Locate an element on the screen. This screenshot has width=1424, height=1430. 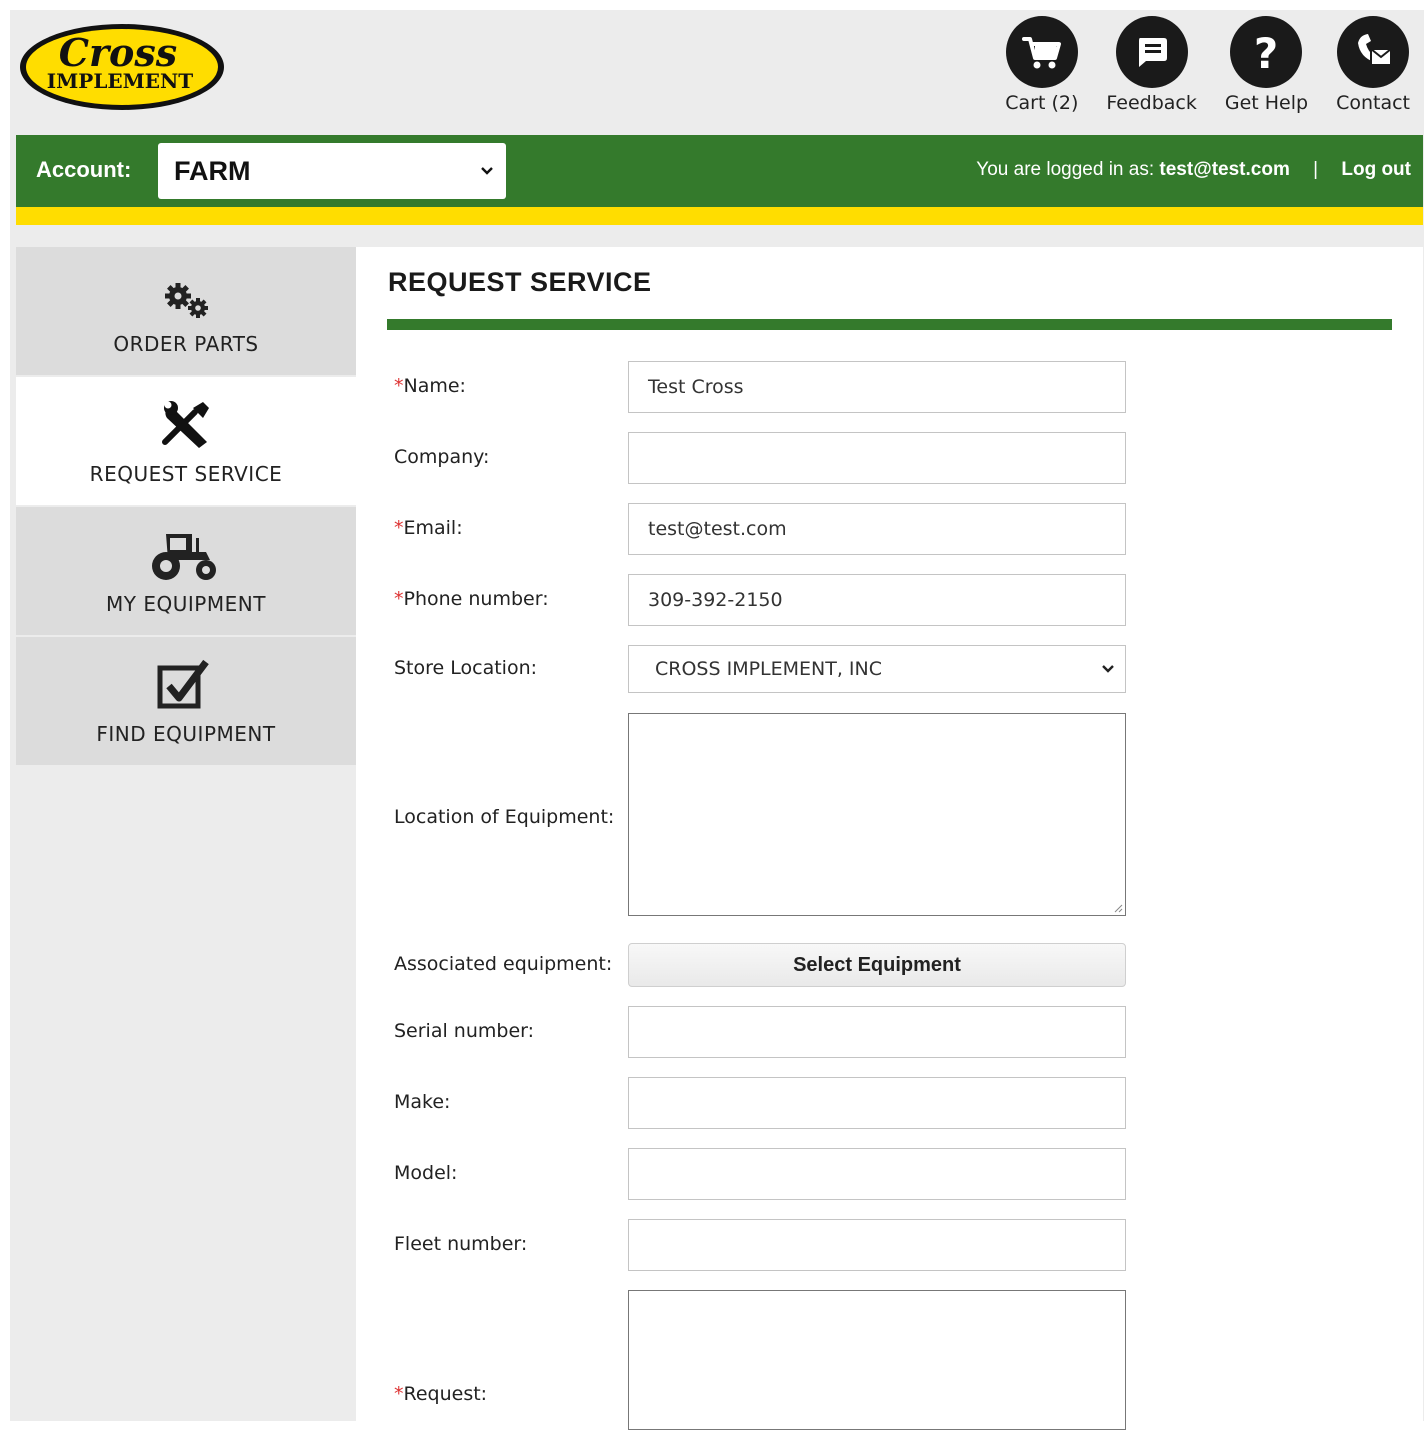
serial-number-input is located at coordinates (877, 1032).